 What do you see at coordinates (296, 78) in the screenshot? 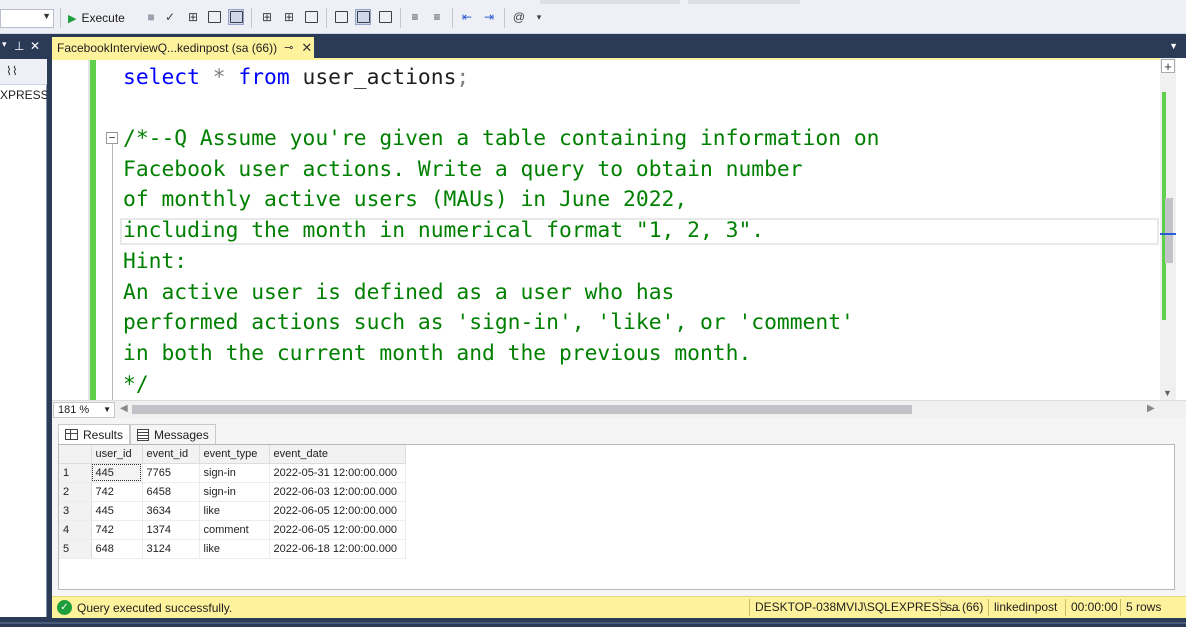
I see `code-line: select * from user_actions;` at bounding box center [296, 78].